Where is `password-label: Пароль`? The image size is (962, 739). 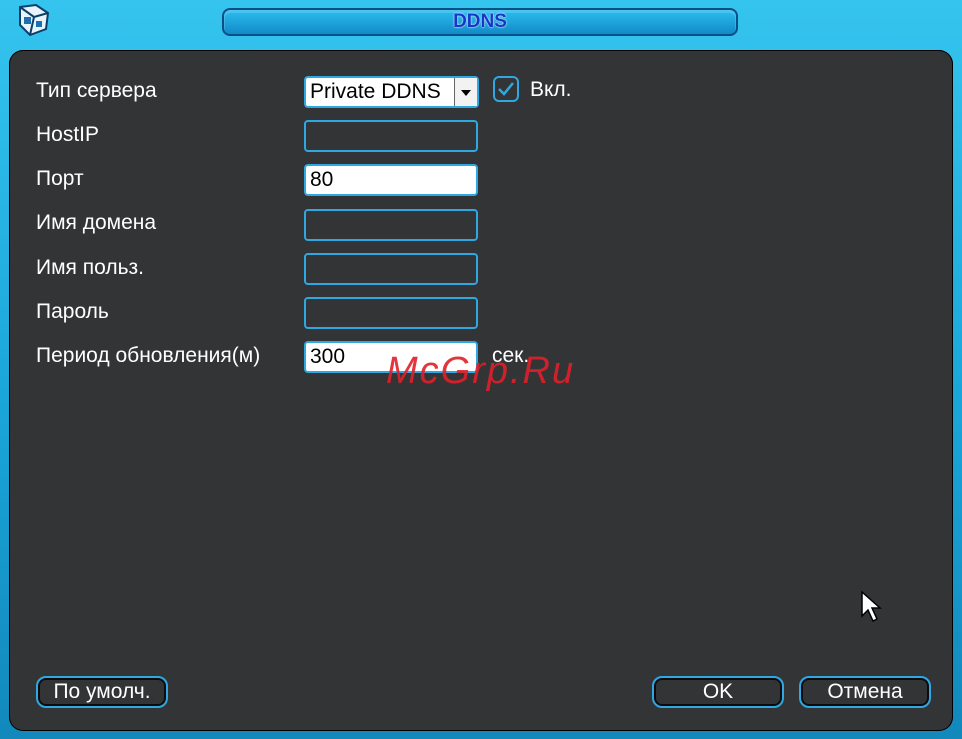 password-label: Пароль is located at coordinates (72, 311).